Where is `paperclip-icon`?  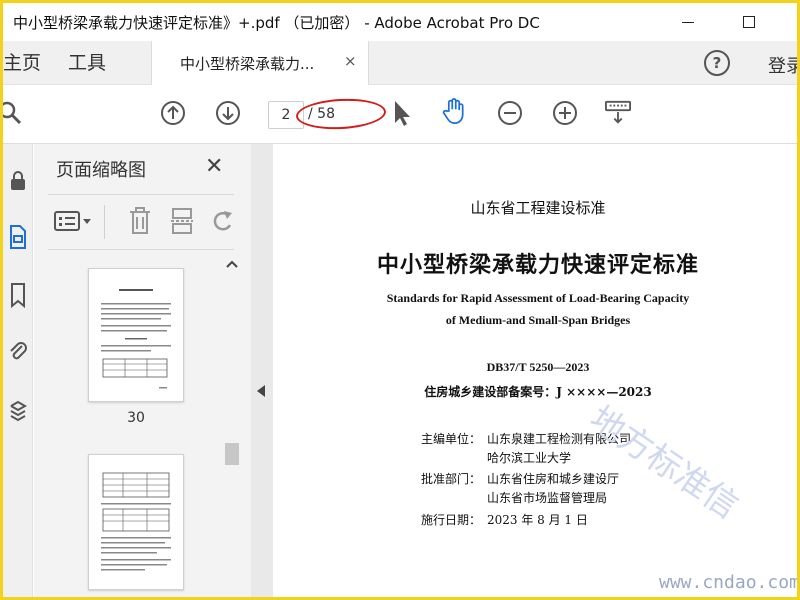 paperclip-icon is located at coordinates (18, 351).